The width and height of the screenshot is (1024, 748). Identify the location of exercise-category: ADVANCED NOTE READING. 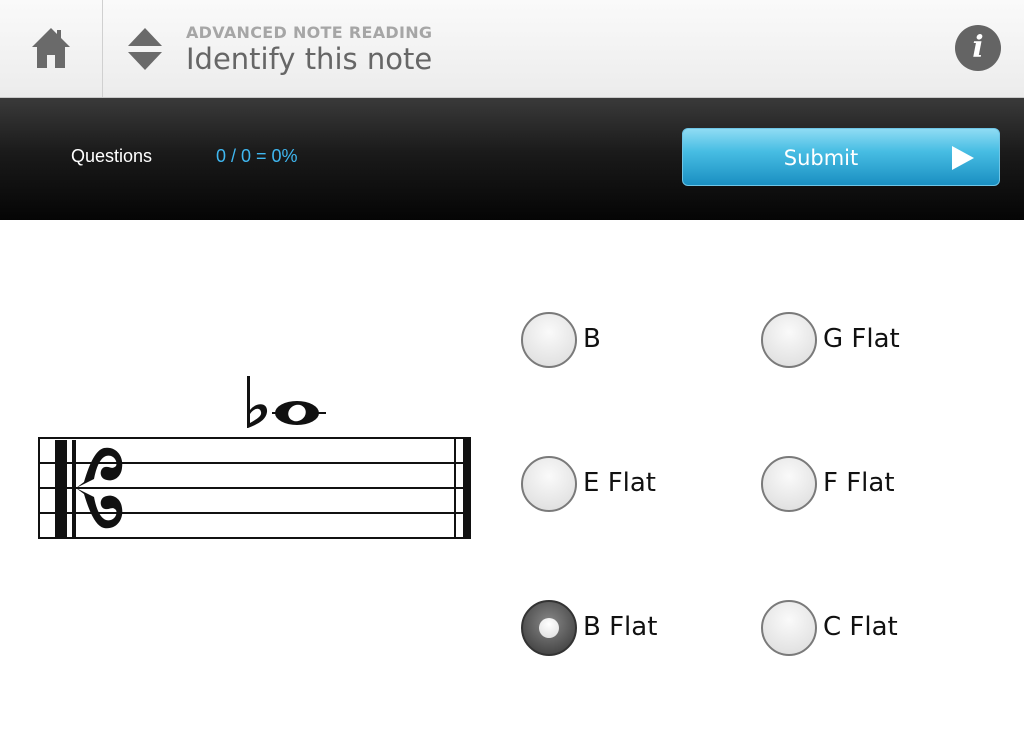
(309, 32).